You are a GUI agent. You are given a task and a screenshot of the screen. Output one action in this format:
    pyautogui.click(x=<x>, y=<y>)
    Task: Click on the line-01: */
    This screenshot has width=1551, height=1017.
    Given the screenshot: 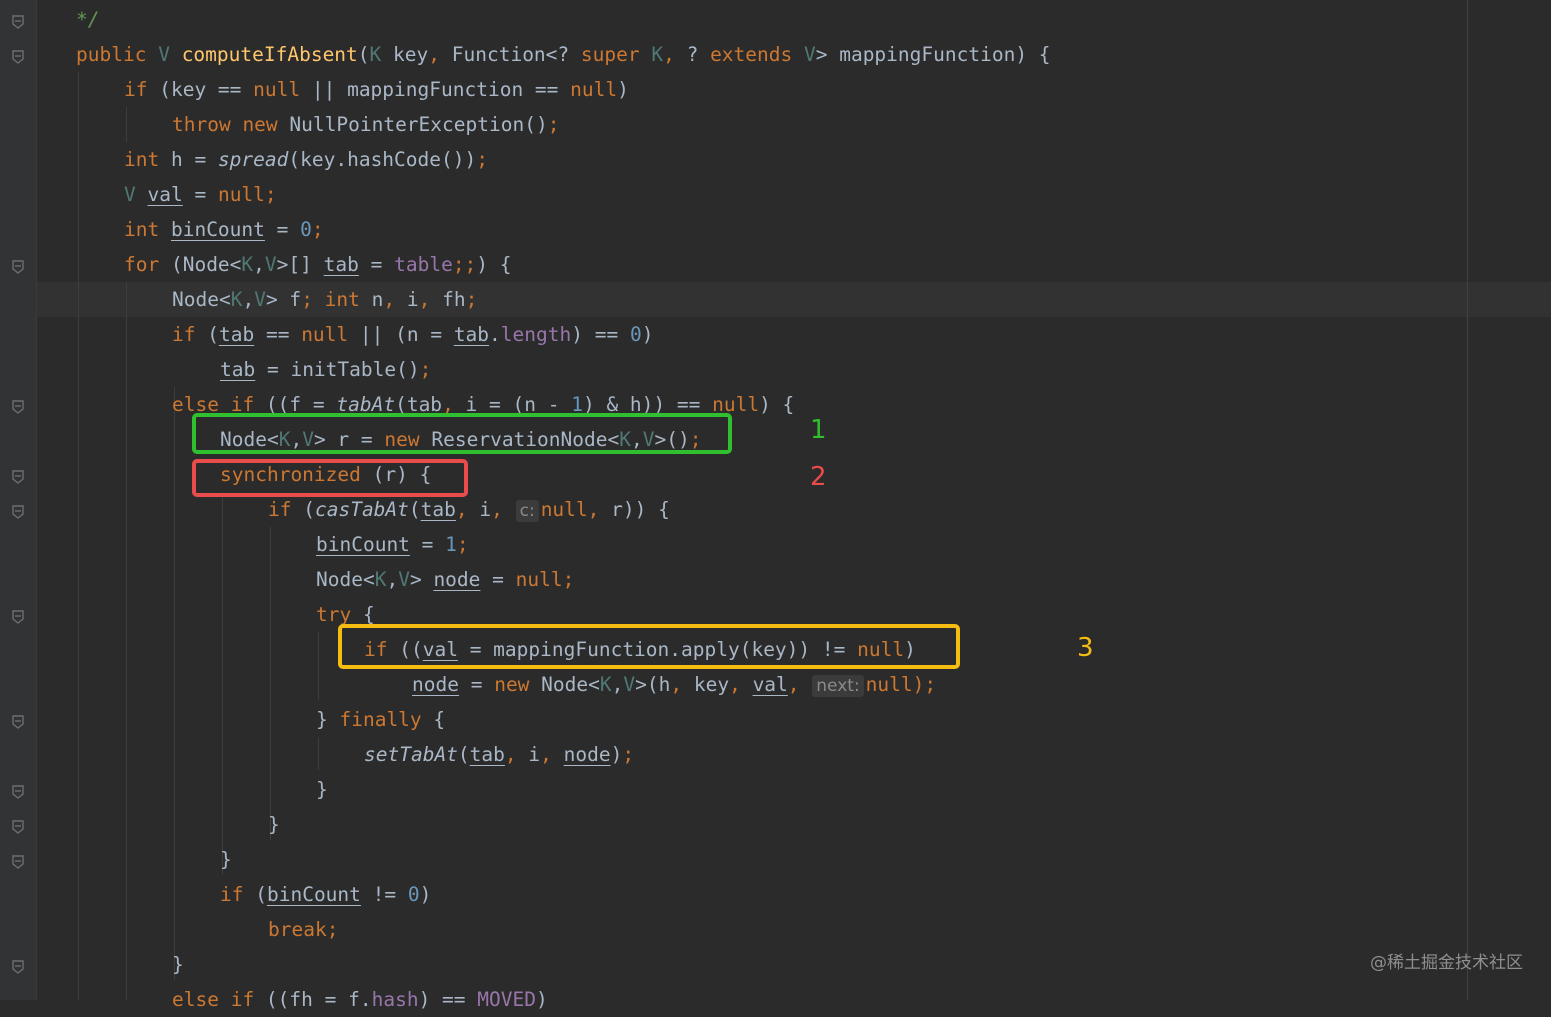 What is the action you would take?
    pyautogui.click(x=87, y=19)
    